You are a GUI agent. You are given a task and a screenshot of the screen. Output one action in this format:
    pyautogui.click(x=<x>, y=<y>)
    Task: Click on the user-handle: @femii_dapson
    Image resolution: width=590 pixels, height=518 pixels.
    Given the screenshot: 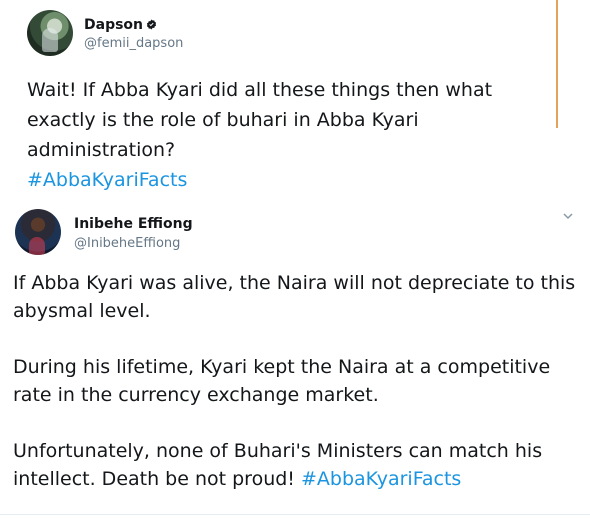 What is the action you would take?
    pyautogui.click(x=133, y=43)
    